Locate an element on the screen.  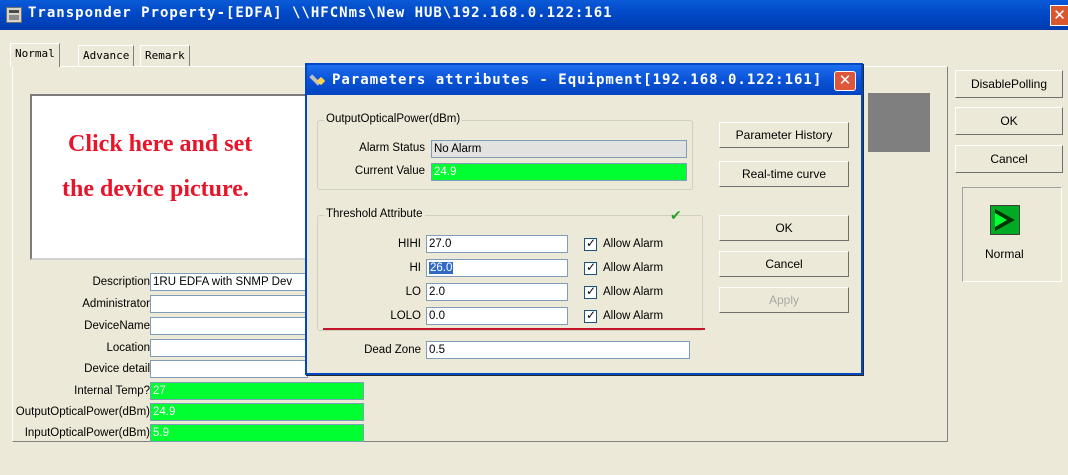
lolo-allow-alarm-checkbox is located at coordinates (590, 315).